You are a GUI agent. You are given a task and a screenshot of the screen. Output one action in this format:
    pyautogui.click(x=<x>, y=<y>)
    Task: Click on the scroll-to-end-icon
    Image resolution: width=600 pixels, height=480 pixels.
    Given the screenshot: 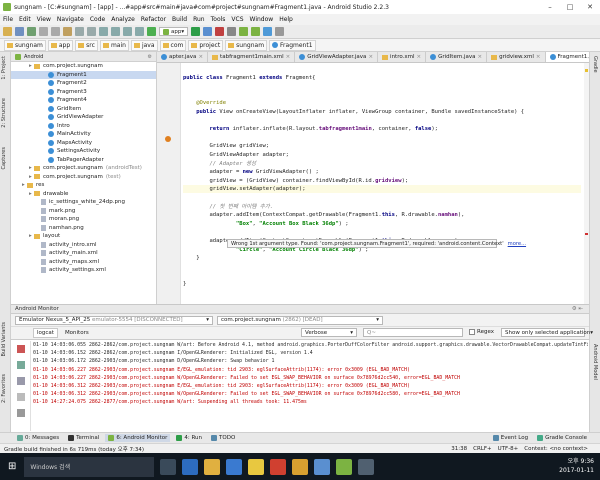 What is the action you would take?
    pyautogui.click(x=21, y=365)
    